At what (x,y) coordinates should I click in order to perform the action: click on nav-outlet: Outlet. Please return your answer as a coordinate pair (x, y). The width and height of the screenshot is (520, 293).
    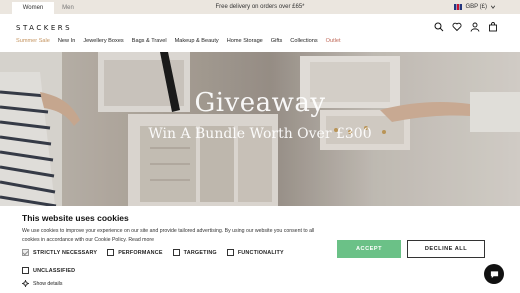
    Looking at the image, I should click on (333, 41).